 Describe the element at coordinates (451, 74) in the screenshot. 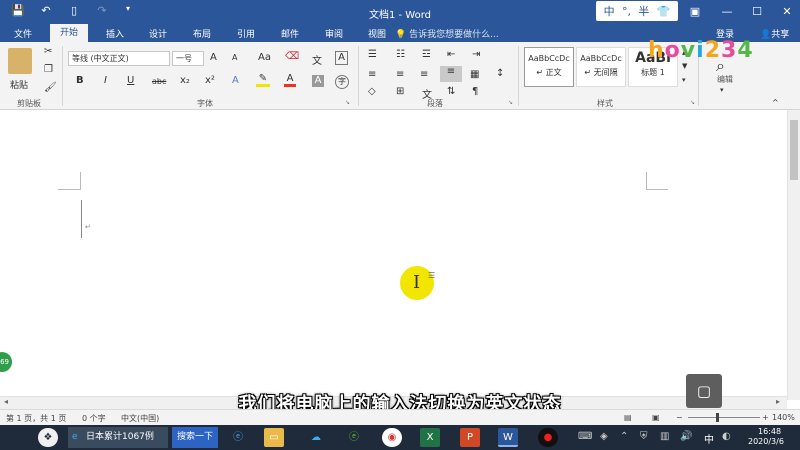

I see `justify-button: ≡` at that location.